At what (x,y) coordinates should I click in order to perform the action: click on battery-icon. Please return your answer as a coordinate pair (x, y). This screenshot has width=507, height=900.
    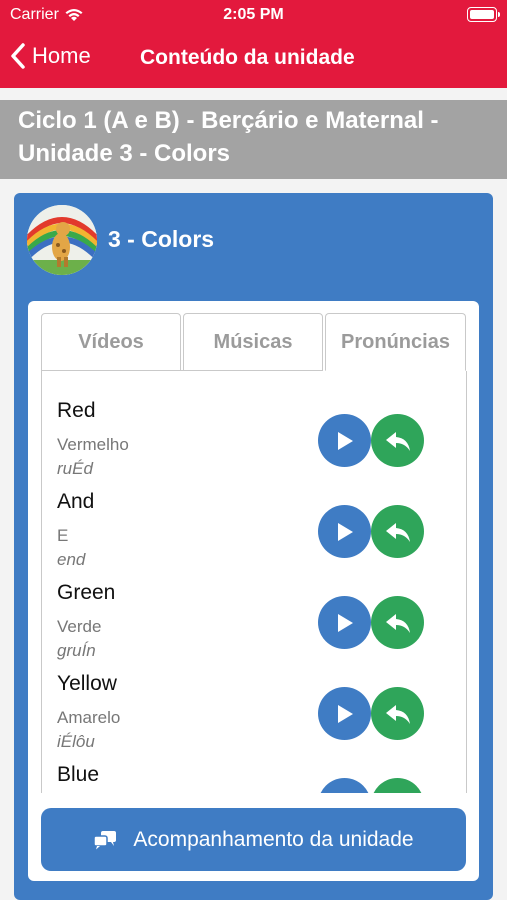
    Looking at the image, I should click on (483, 14).